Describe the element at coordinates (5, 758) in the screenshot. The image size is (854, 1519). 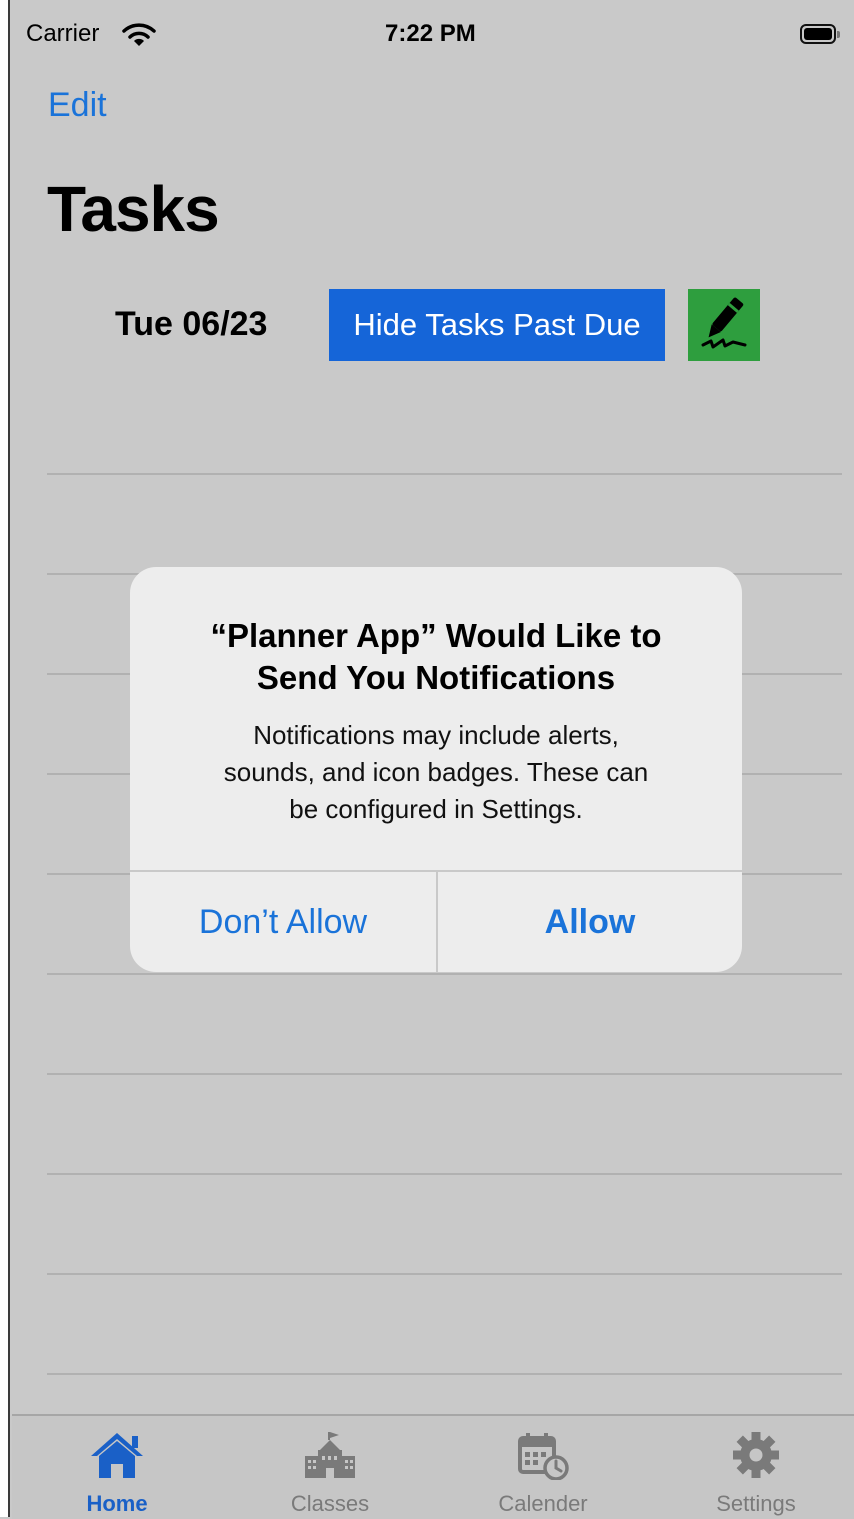
I see `device-edge` at that location.